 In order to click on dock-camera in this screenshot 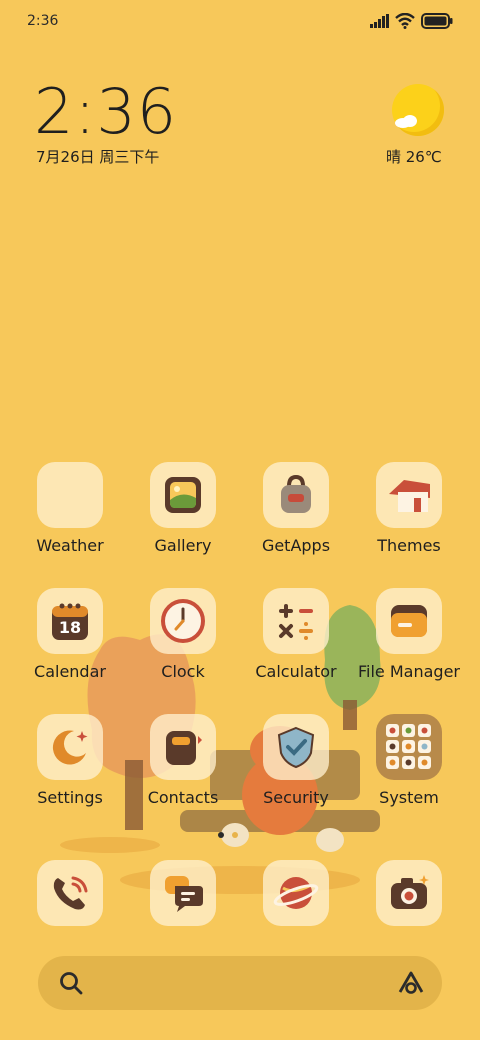, I will do `click(409, 893)`.